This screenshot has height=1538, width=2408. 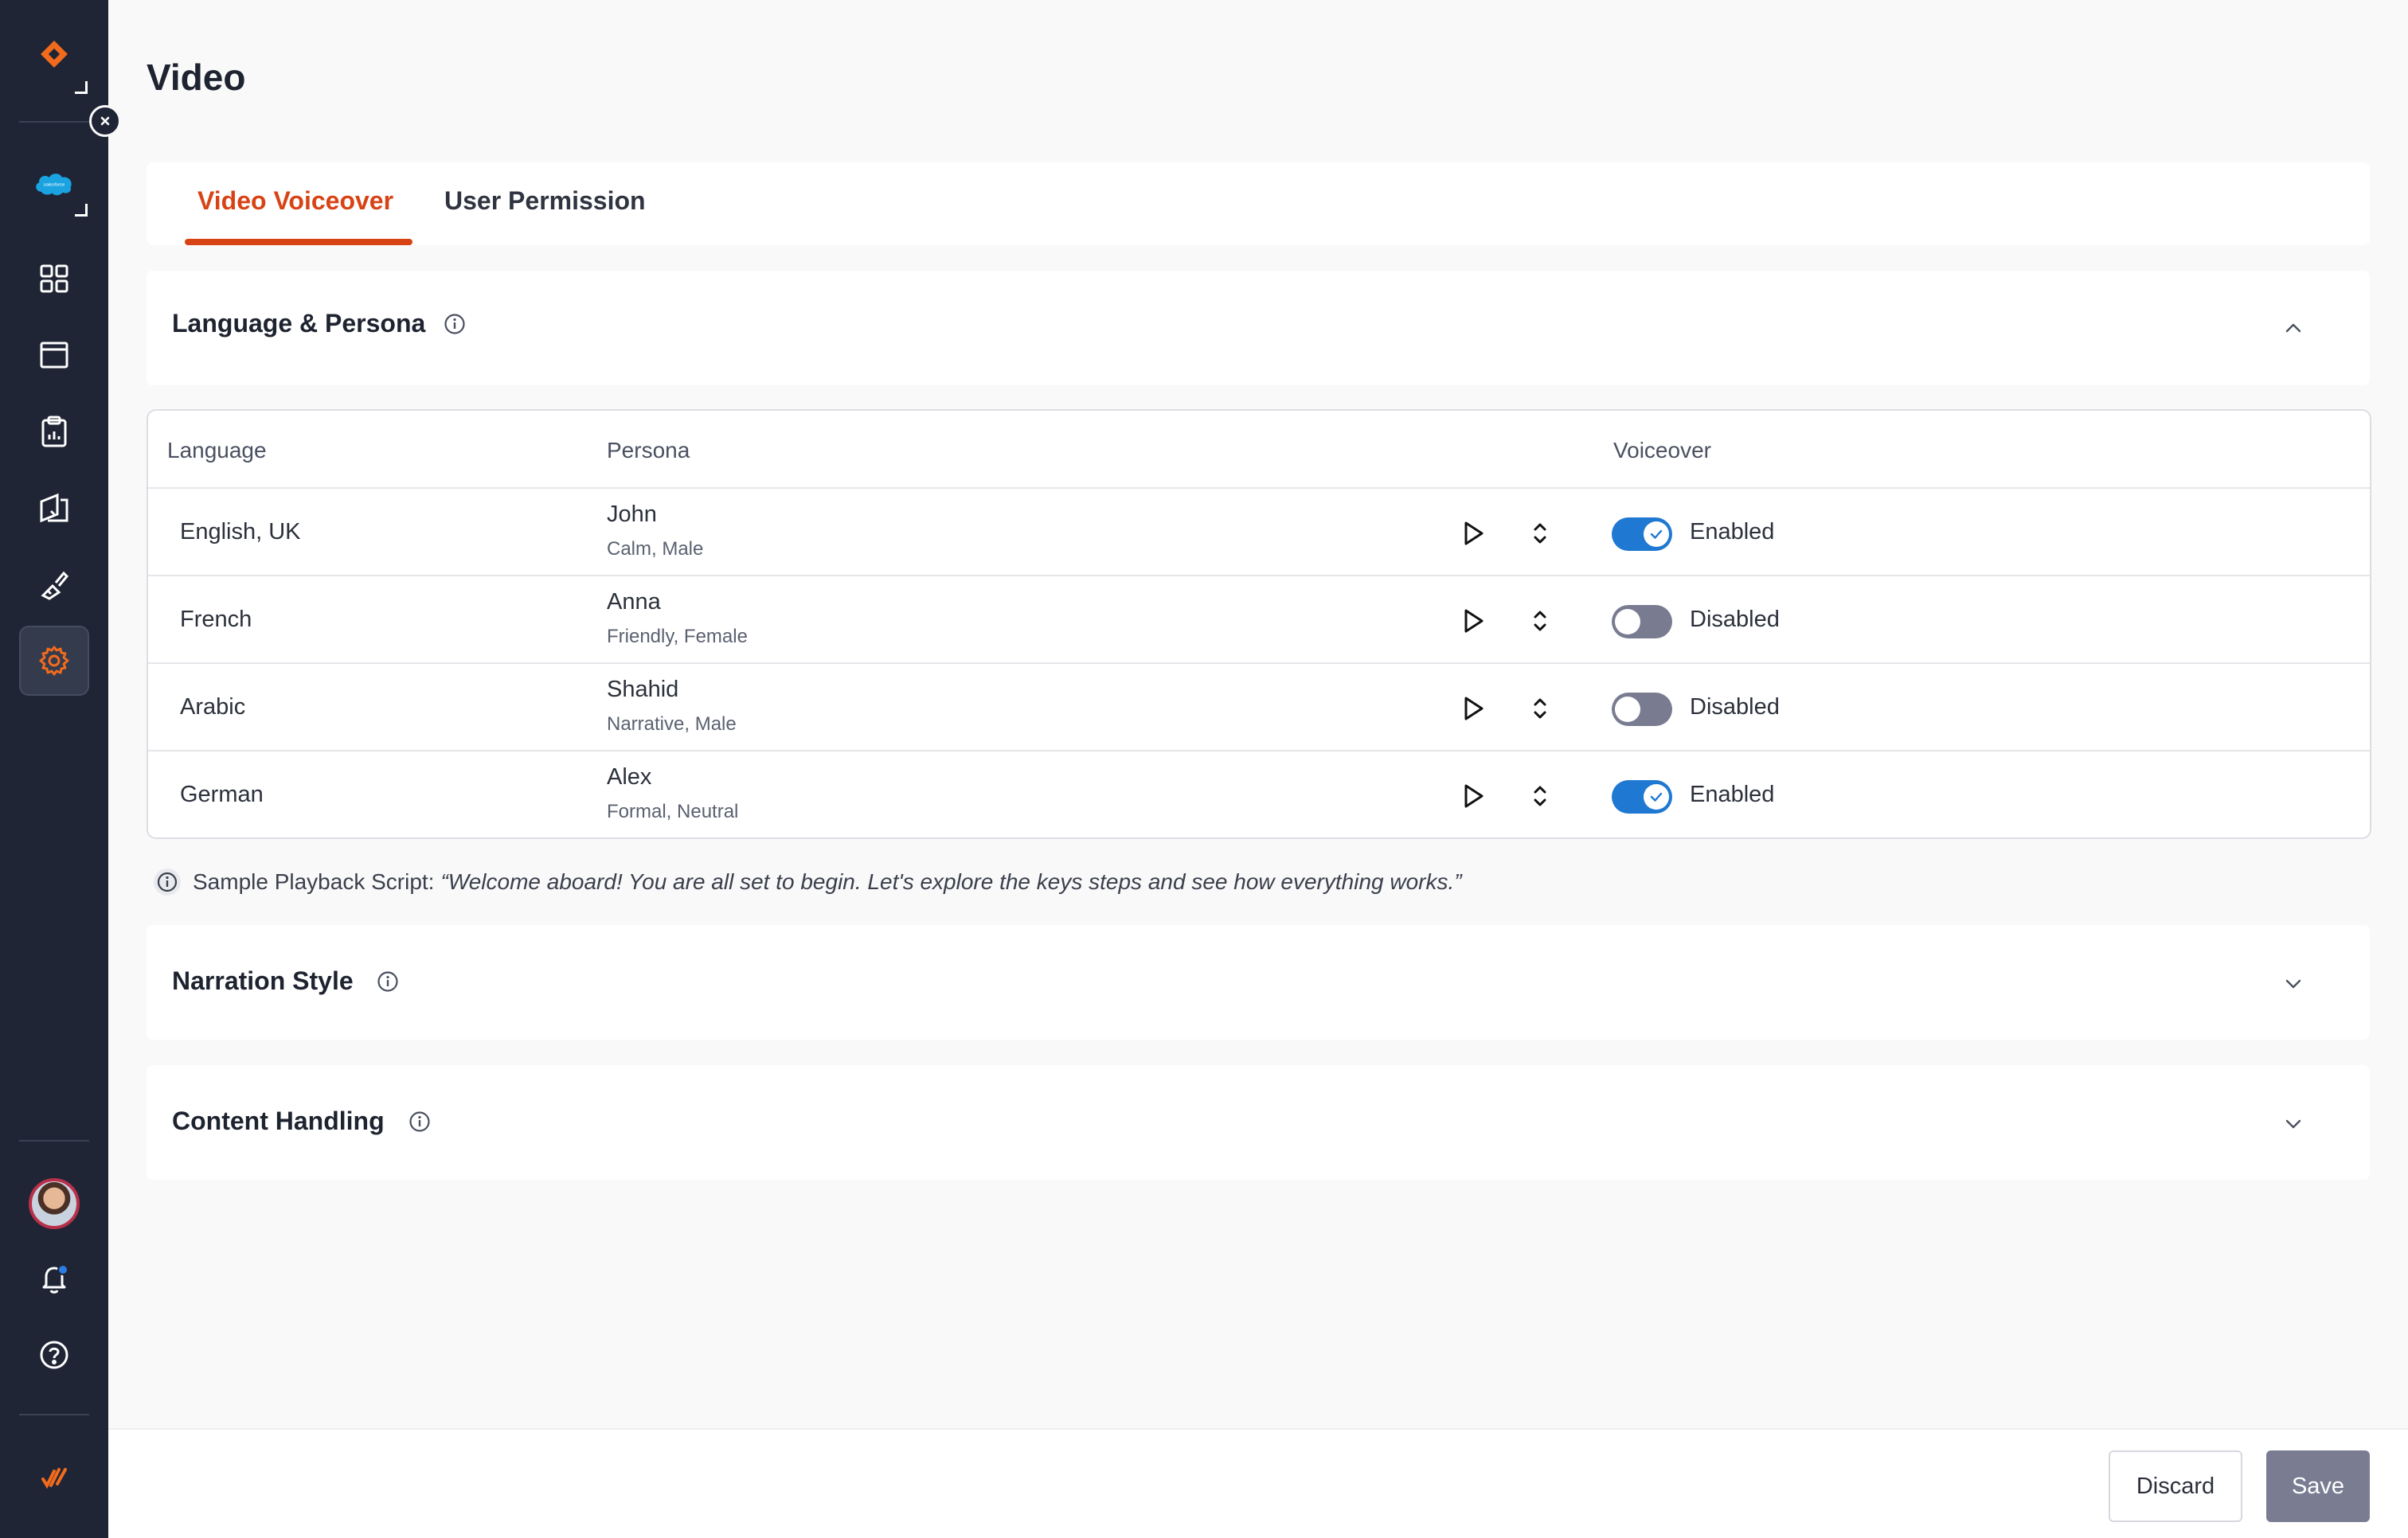 What do you see at coordinates (634, 602) in the screenshot?
I see `persona-name: Anna` at bounding box center [634, 602].